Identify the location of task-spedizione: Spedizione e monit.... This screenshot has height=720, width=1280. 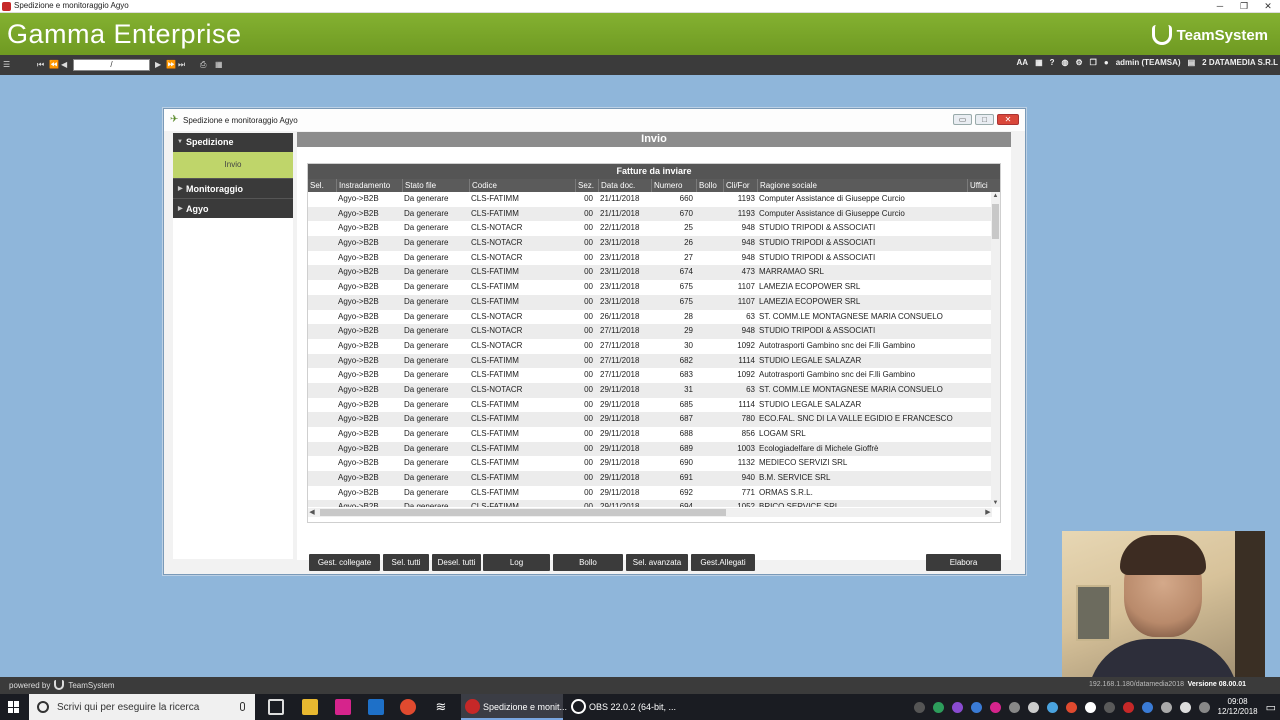
(514, 707).